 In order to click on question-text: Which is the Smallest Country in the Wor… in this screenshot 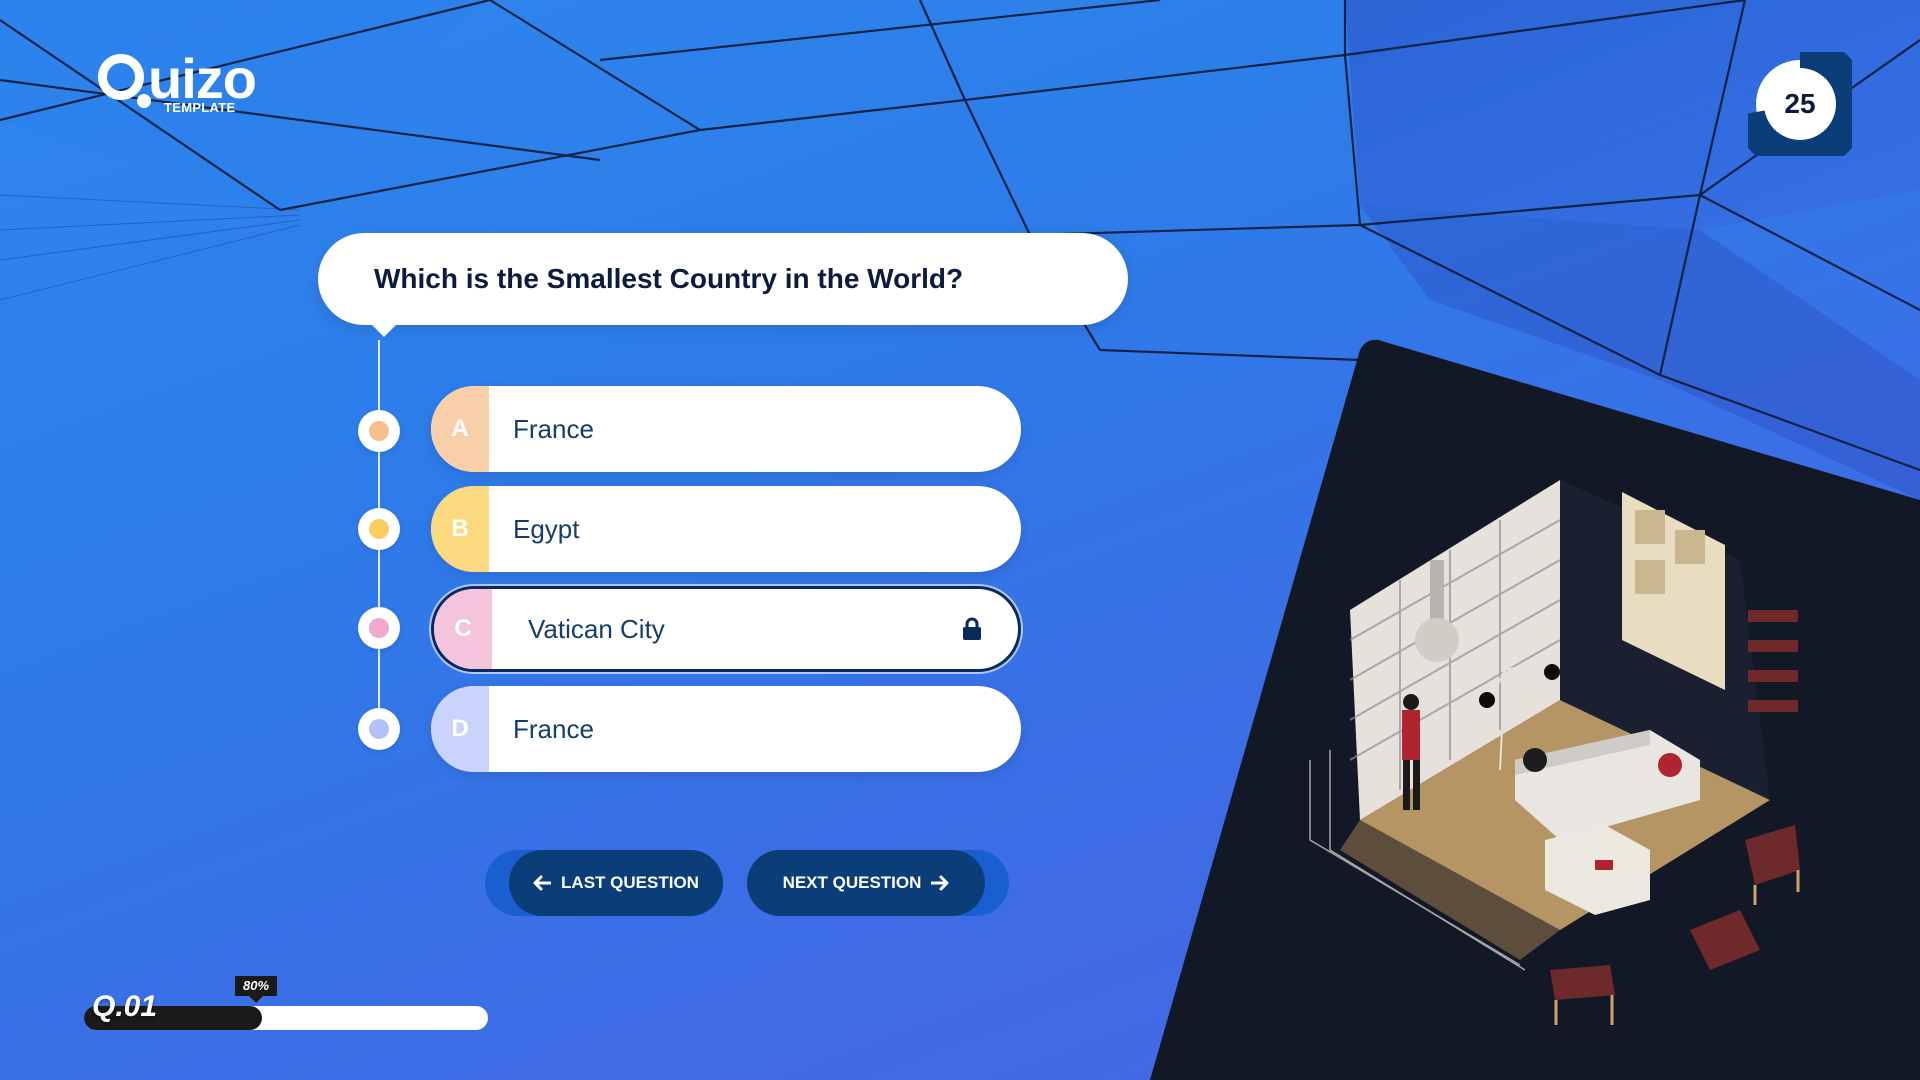, I will do `click(669, 278)`.